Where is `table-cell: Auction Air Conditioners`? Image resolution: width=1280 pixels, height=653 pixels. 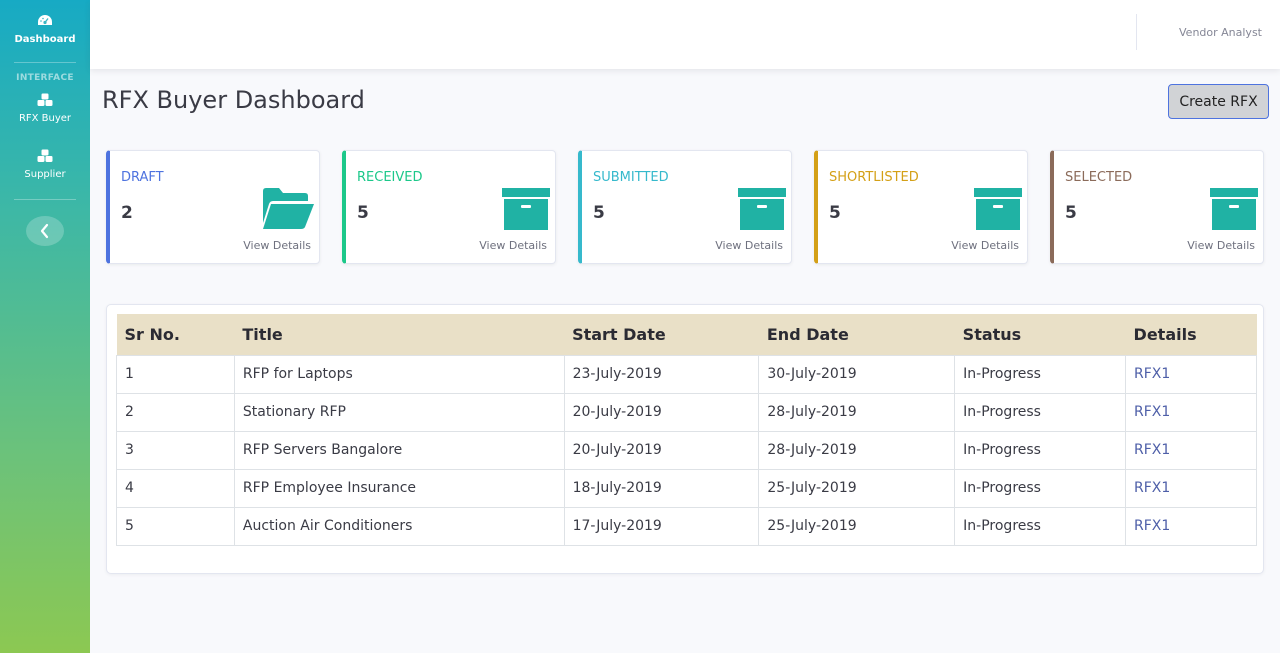 table-cell: Auction Air Conditioners is located at coordinates (399, 526).